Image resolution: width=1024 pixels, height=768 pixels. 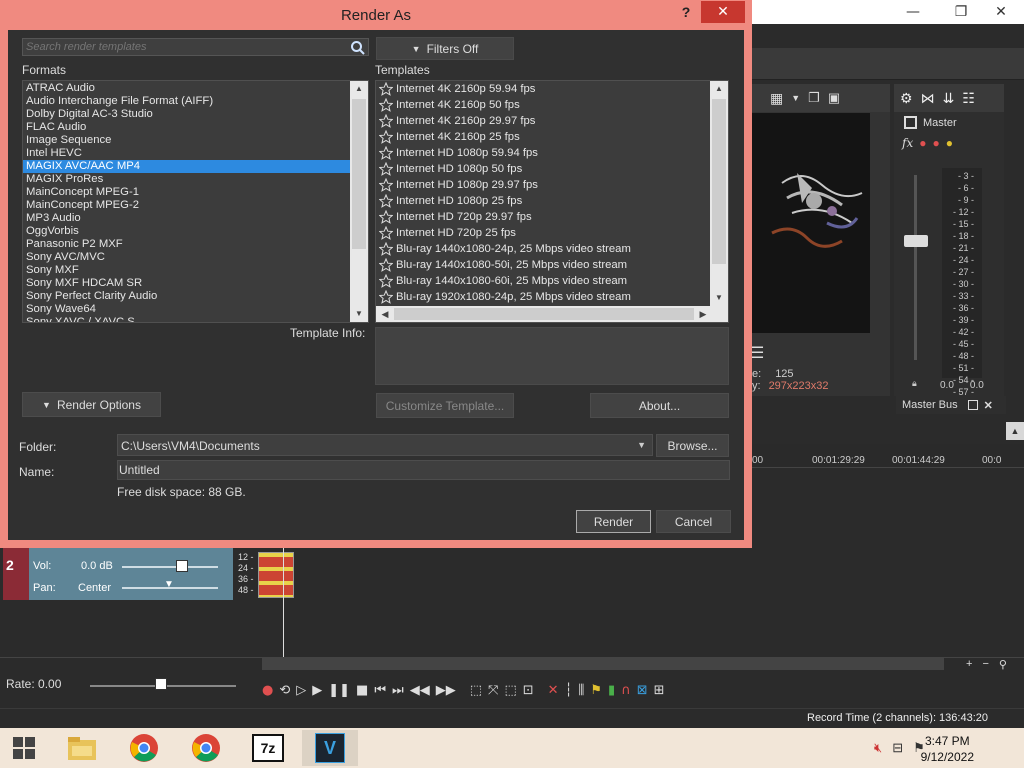 I want to click on format-item: MAGIX AVC/AAC MP4, so click(x=186, y=166).